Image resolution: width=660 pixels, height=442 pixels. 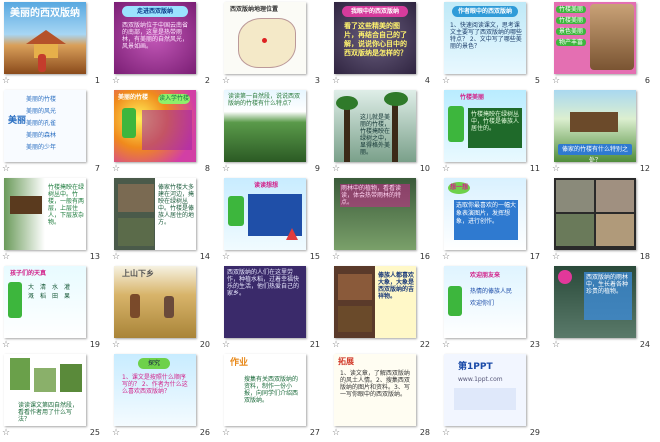 I want to click on list-item: 欢迎你们, so click(x=482, y=303).